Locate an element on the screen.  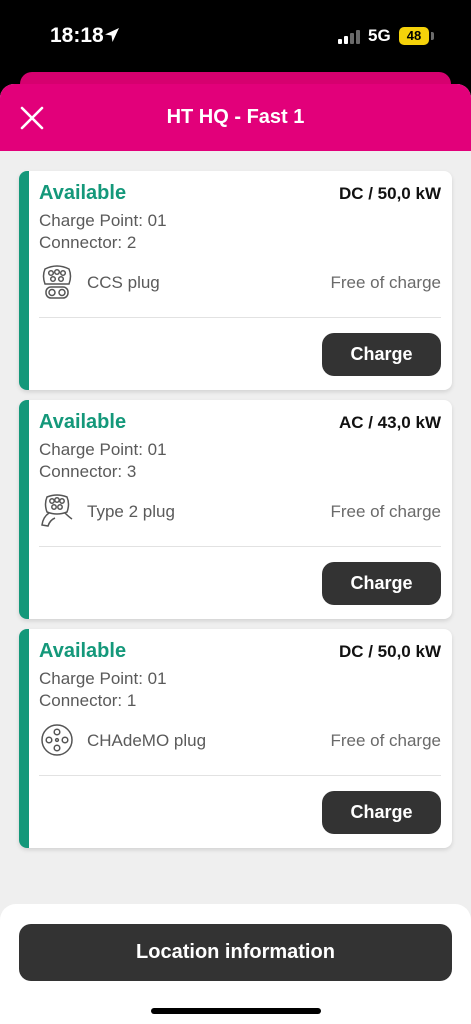
home-indicator is located at coordinates (236, 1011).